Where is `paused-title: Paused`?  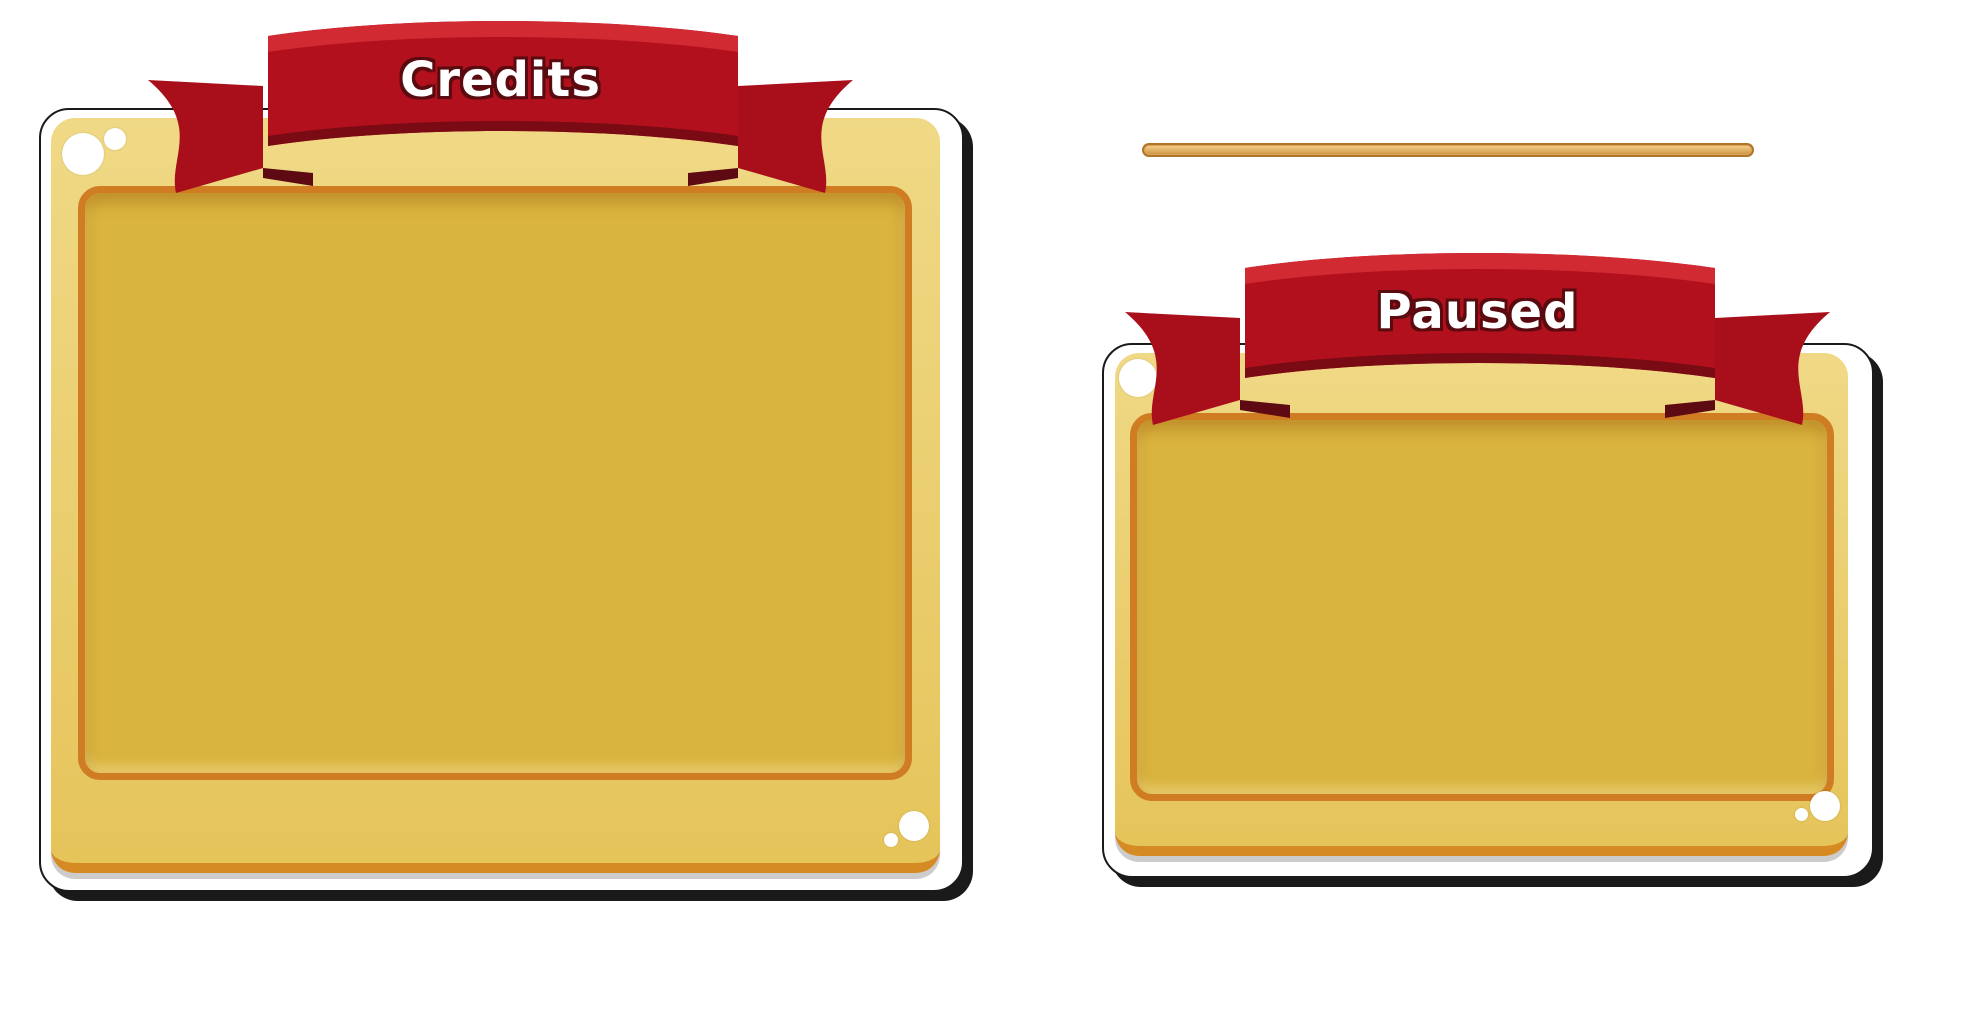 paused-title: Paused is located at coordinates (1477, 312).